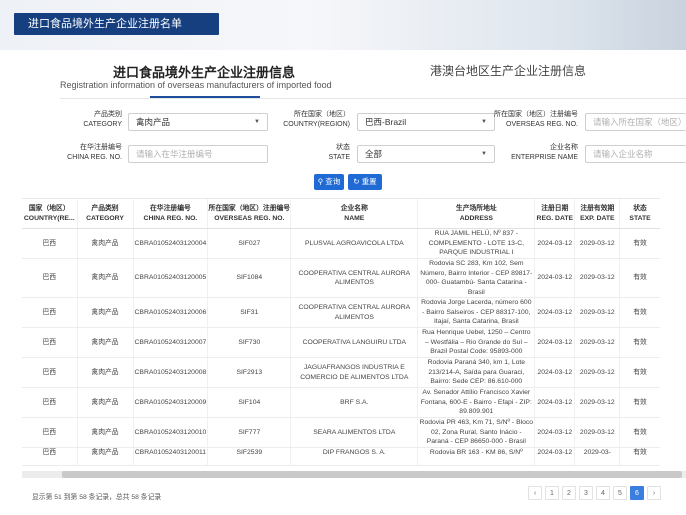 The height and width of the screenshot is (515, 686). What do you see at coordinates (354, 208) in the screenshot?
I see `col-header-cn: 企业名称` at bounding box center [354, 208].